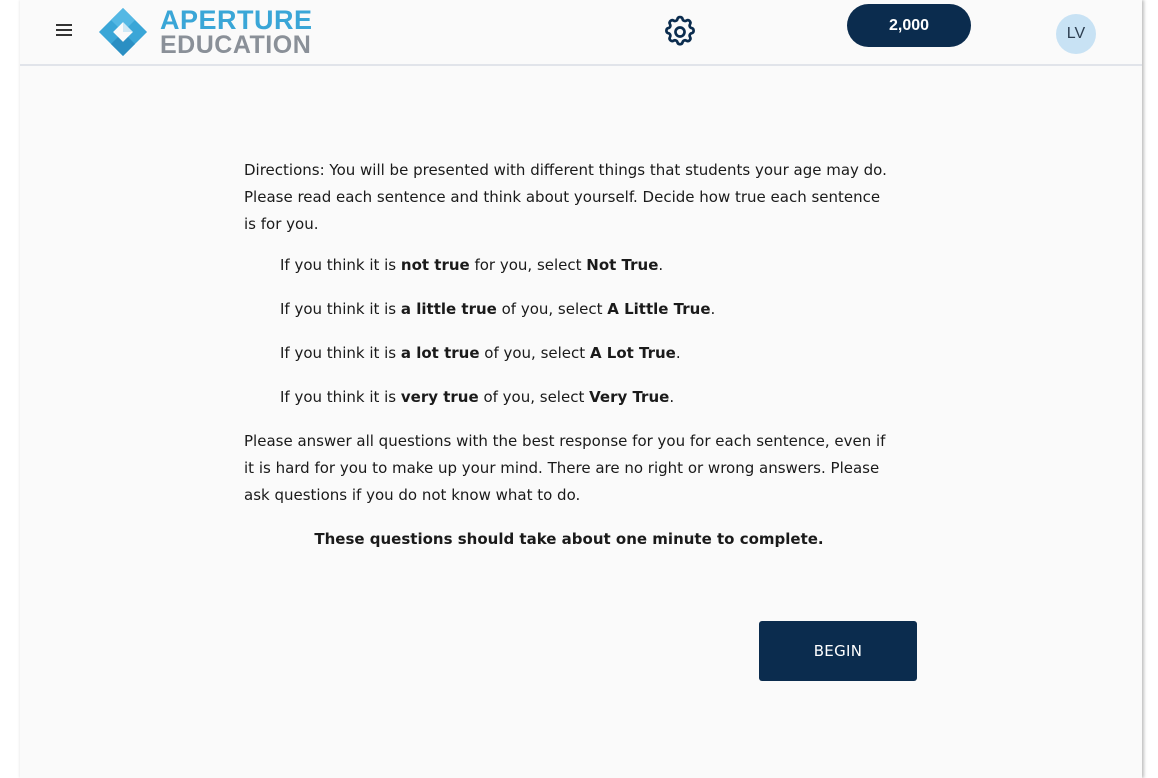 The image size is (1158, 778). I want to click on option-choice: A Little True, so click(659, 309).